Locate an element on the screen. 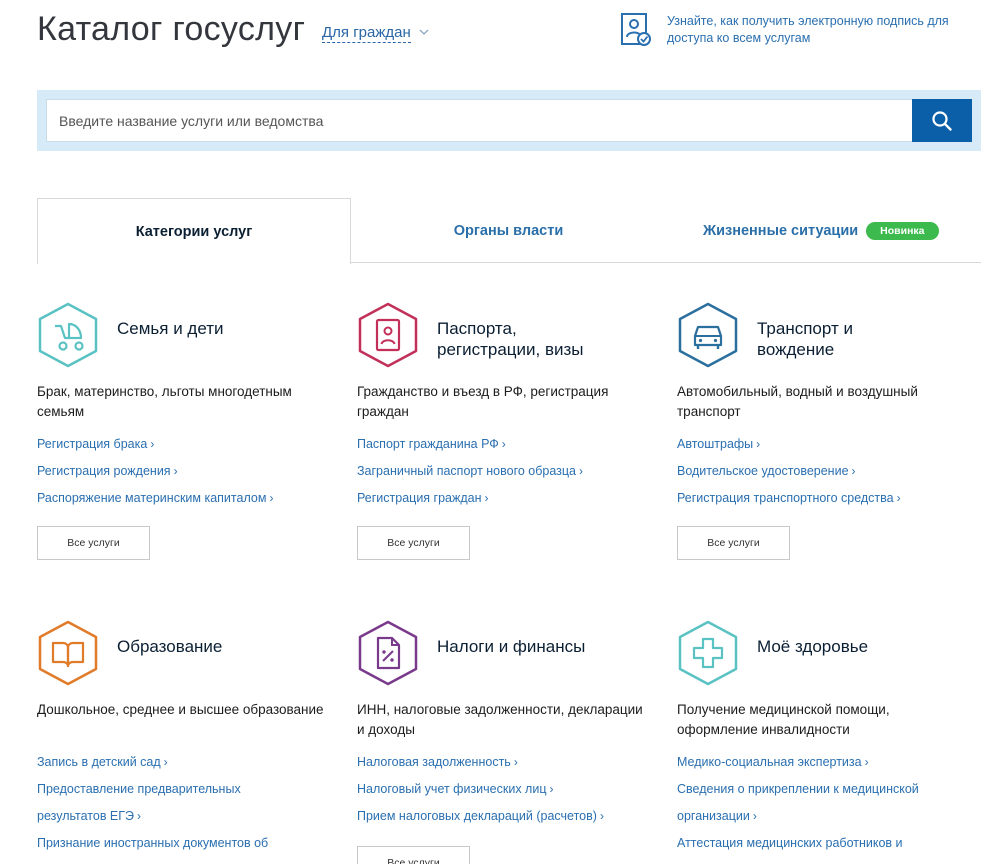 This screenshot has width=993, height=864. search-bar is located at coordinates (509, 120).